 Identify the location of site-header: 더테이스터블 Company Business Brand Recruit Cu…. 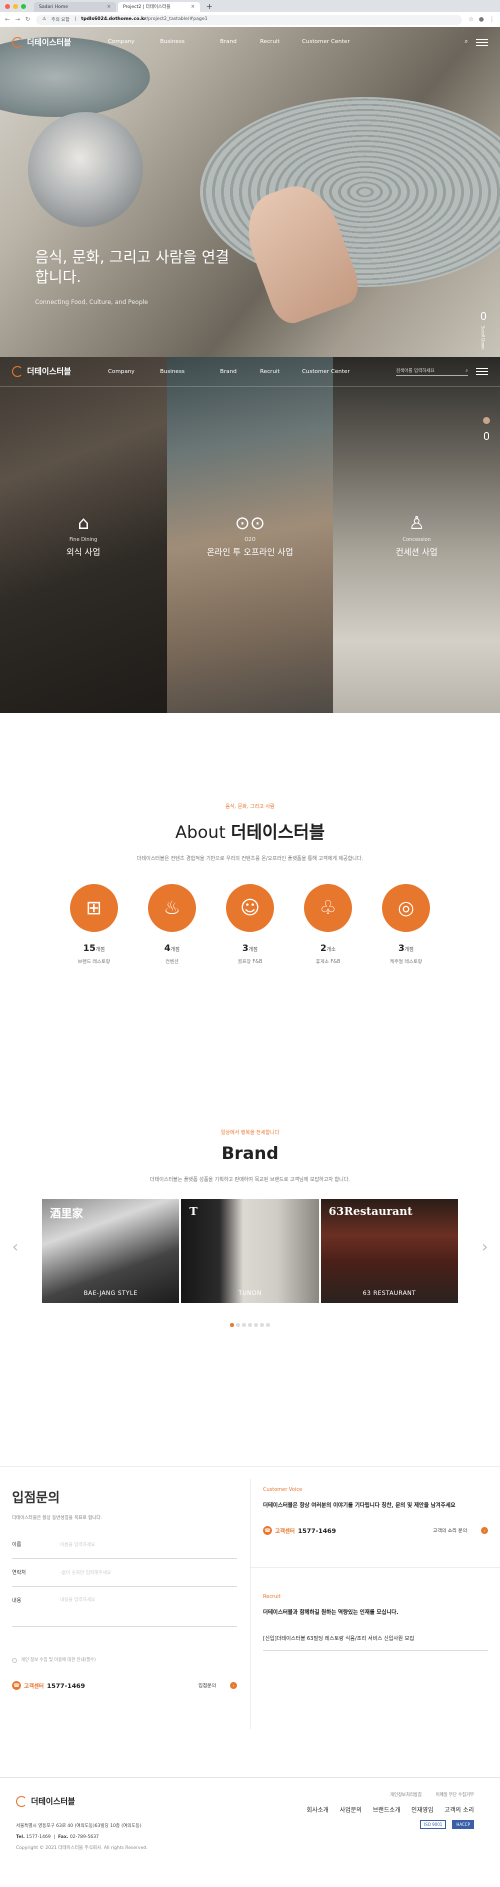
(250, 42).